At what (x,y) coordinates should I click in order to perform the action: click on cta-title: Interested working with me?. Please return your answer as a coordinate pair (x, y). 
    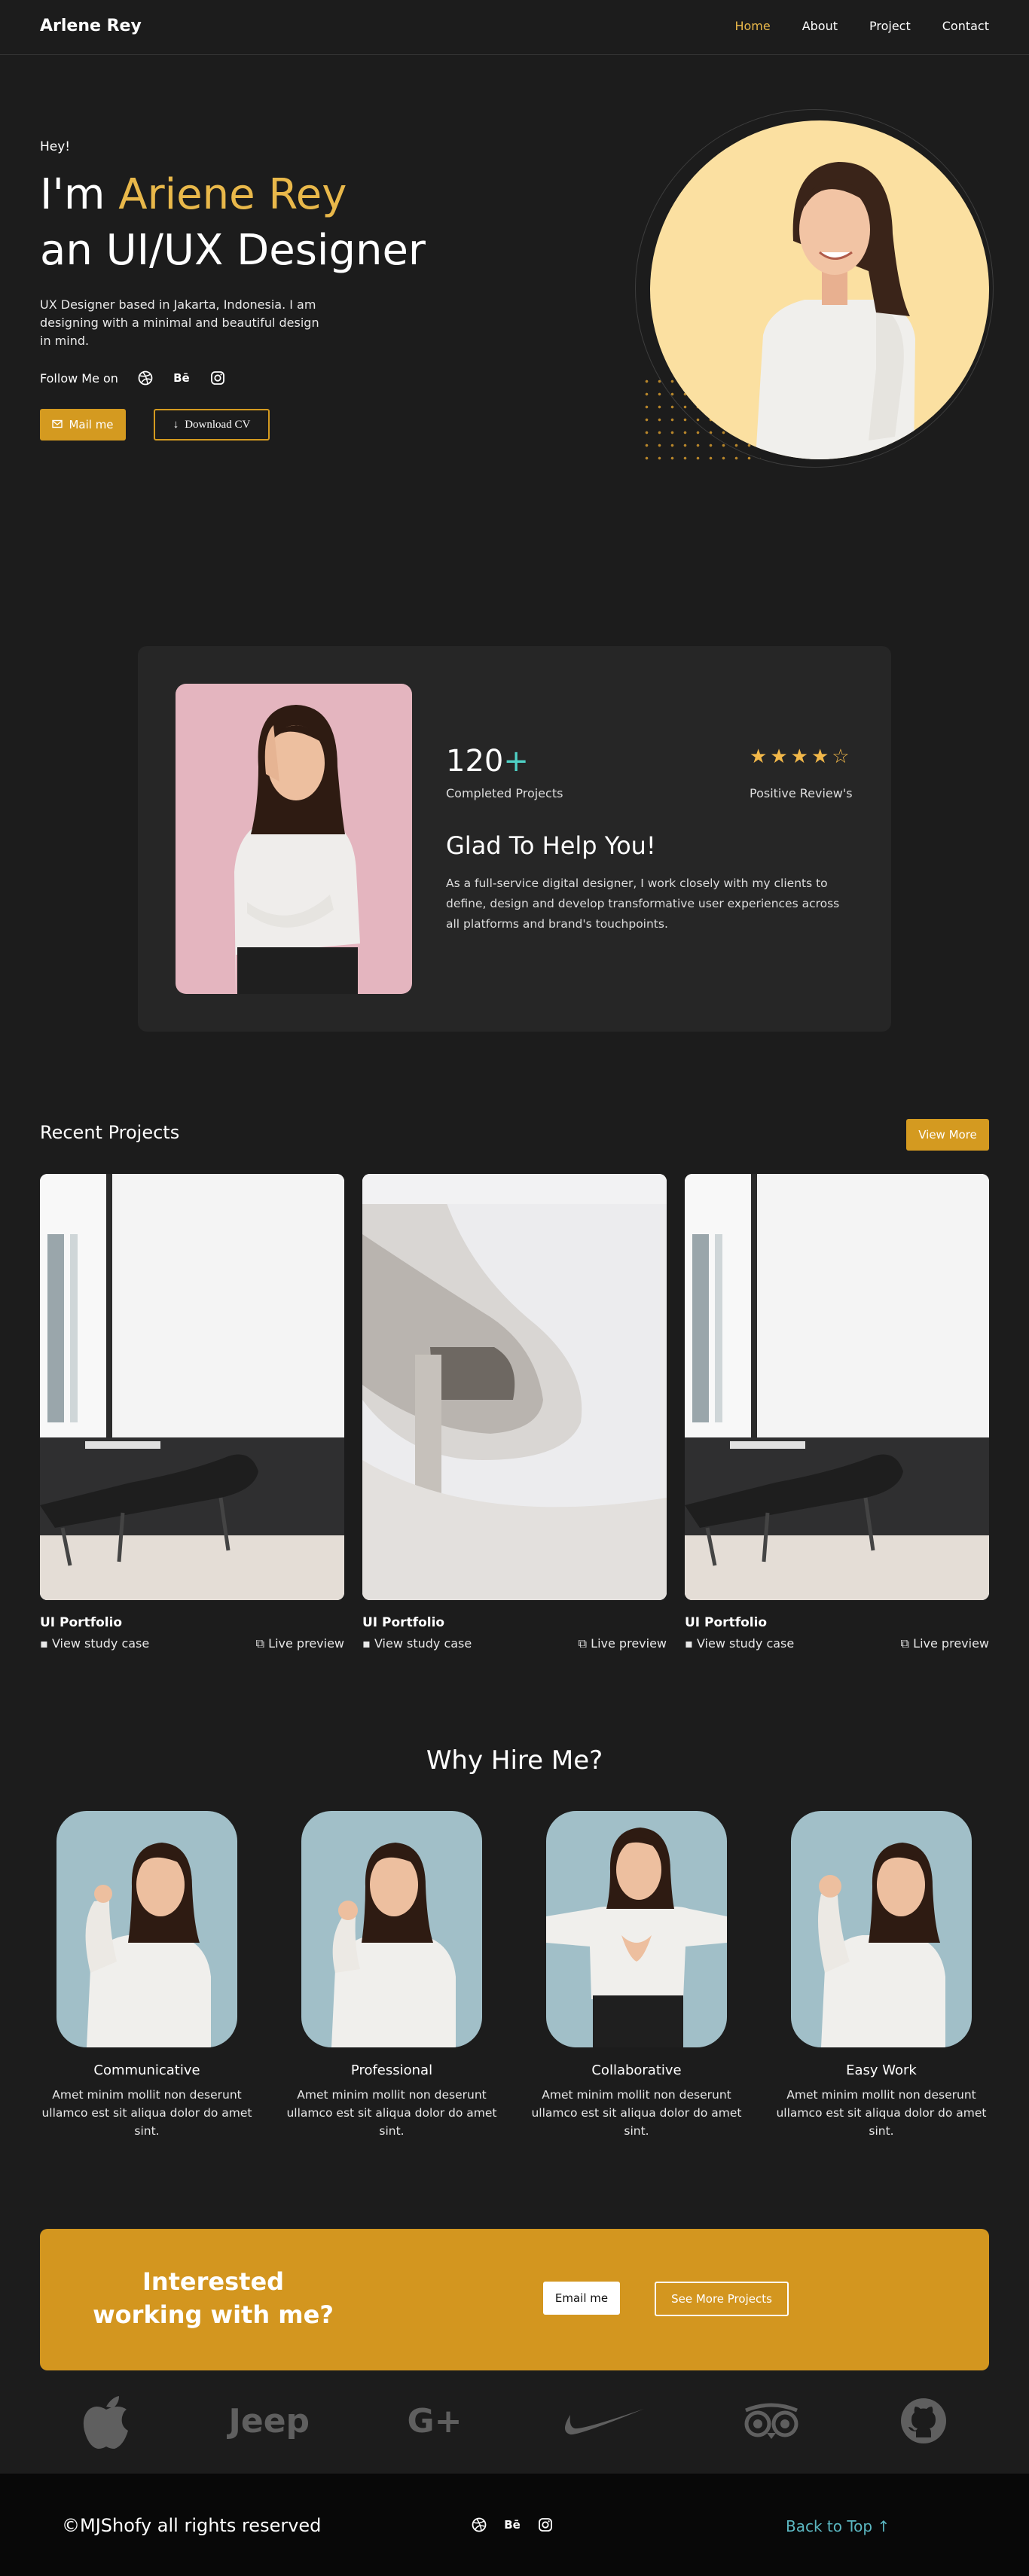
    Looking at the image, I should click on (214, 2298).